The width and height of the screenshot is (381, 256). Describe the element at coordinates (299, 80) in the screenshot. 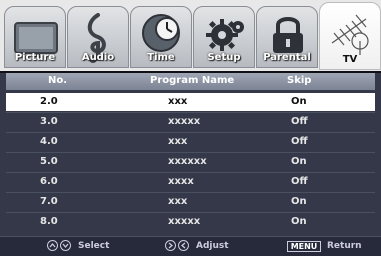

I see `header-skip: Skip` at that location.